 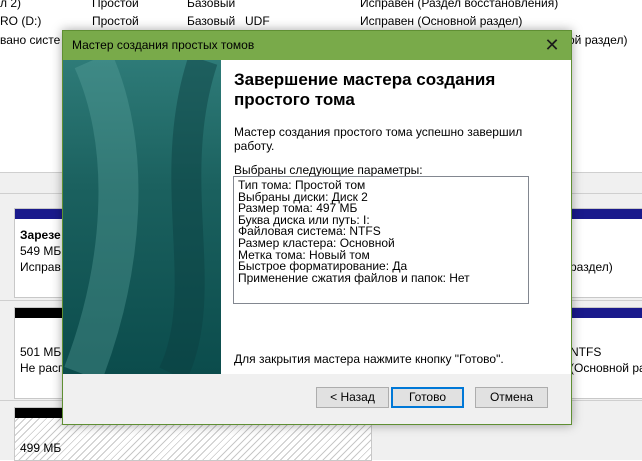 I want to click on cancel-button: Отмена, so click(x=511, y=397).